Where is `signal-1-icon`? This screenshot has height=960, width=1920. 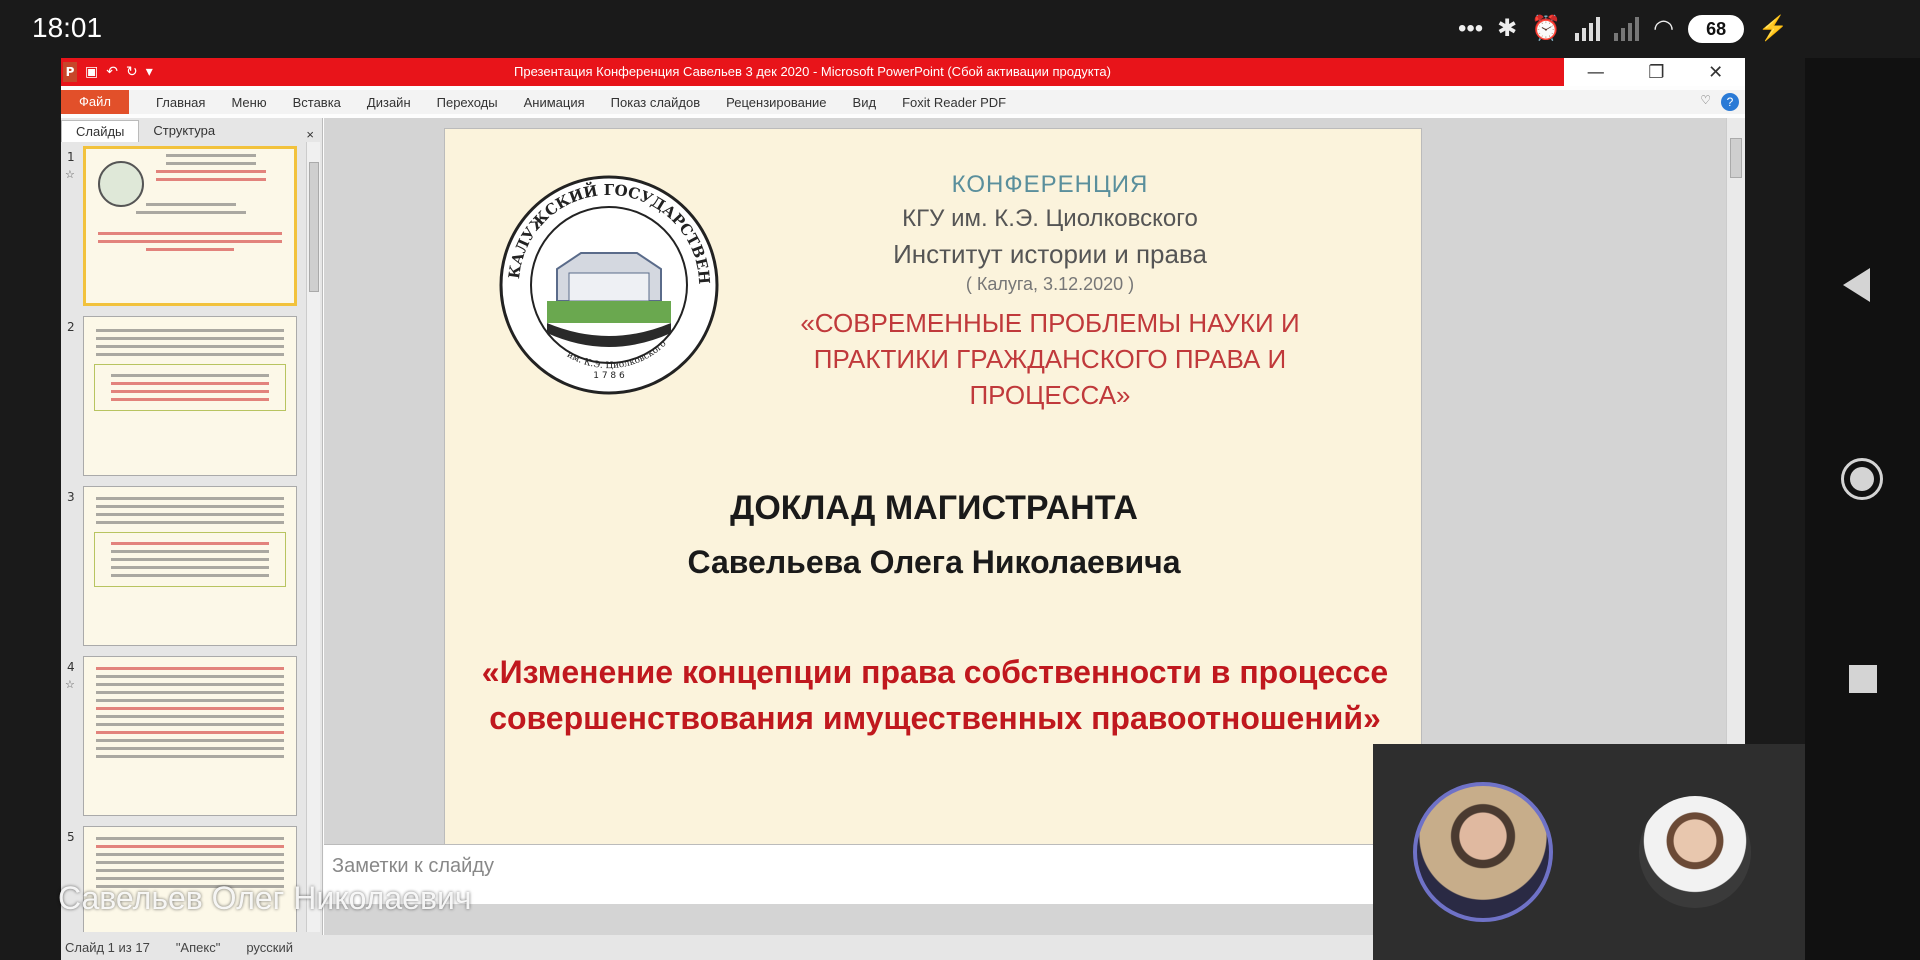 signal-1-icon is located at coordinates (1588, 29).